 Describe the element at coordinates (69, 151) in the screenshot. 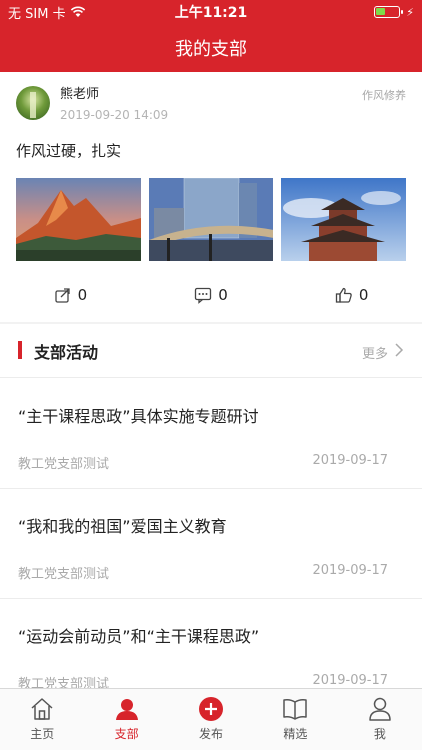

I see `post-content: 作风过硬，扎实` at that location.